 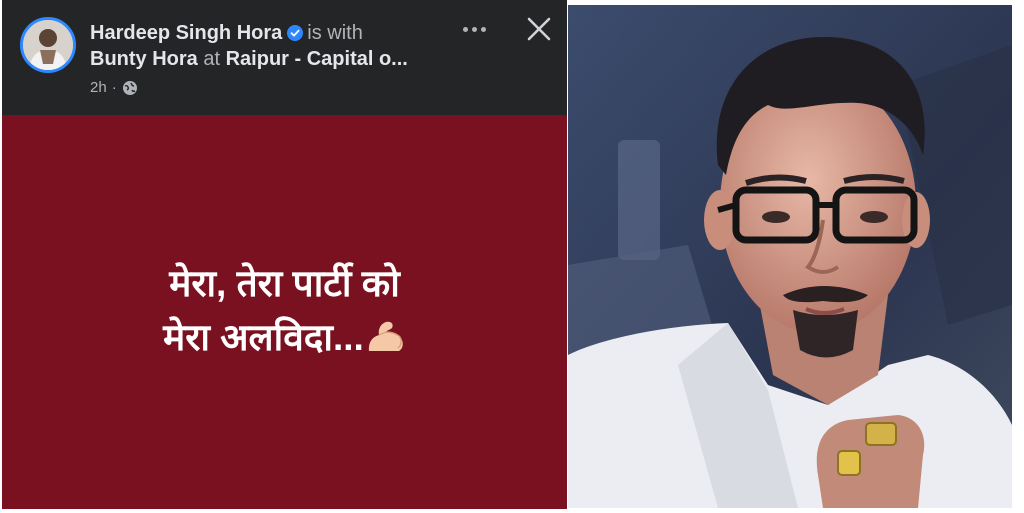 What do you see at coordinates (335, 33) in the screenshot?
I see `with-text: is with` at bounding box center [335, 33].